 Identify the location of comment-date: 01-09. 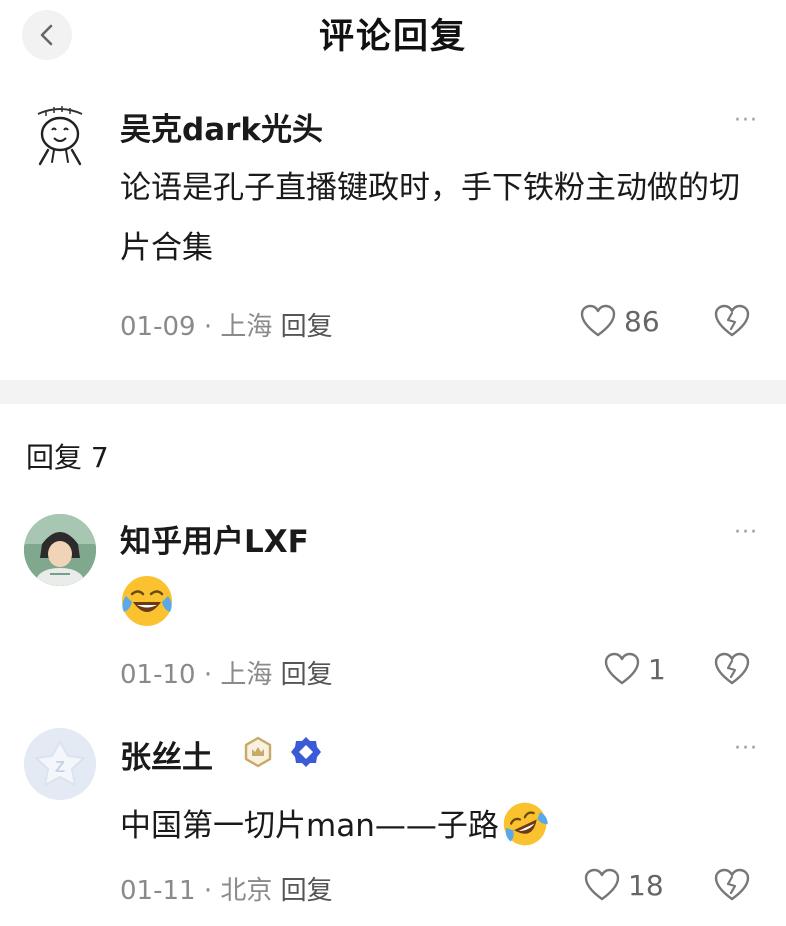
(158, 327).